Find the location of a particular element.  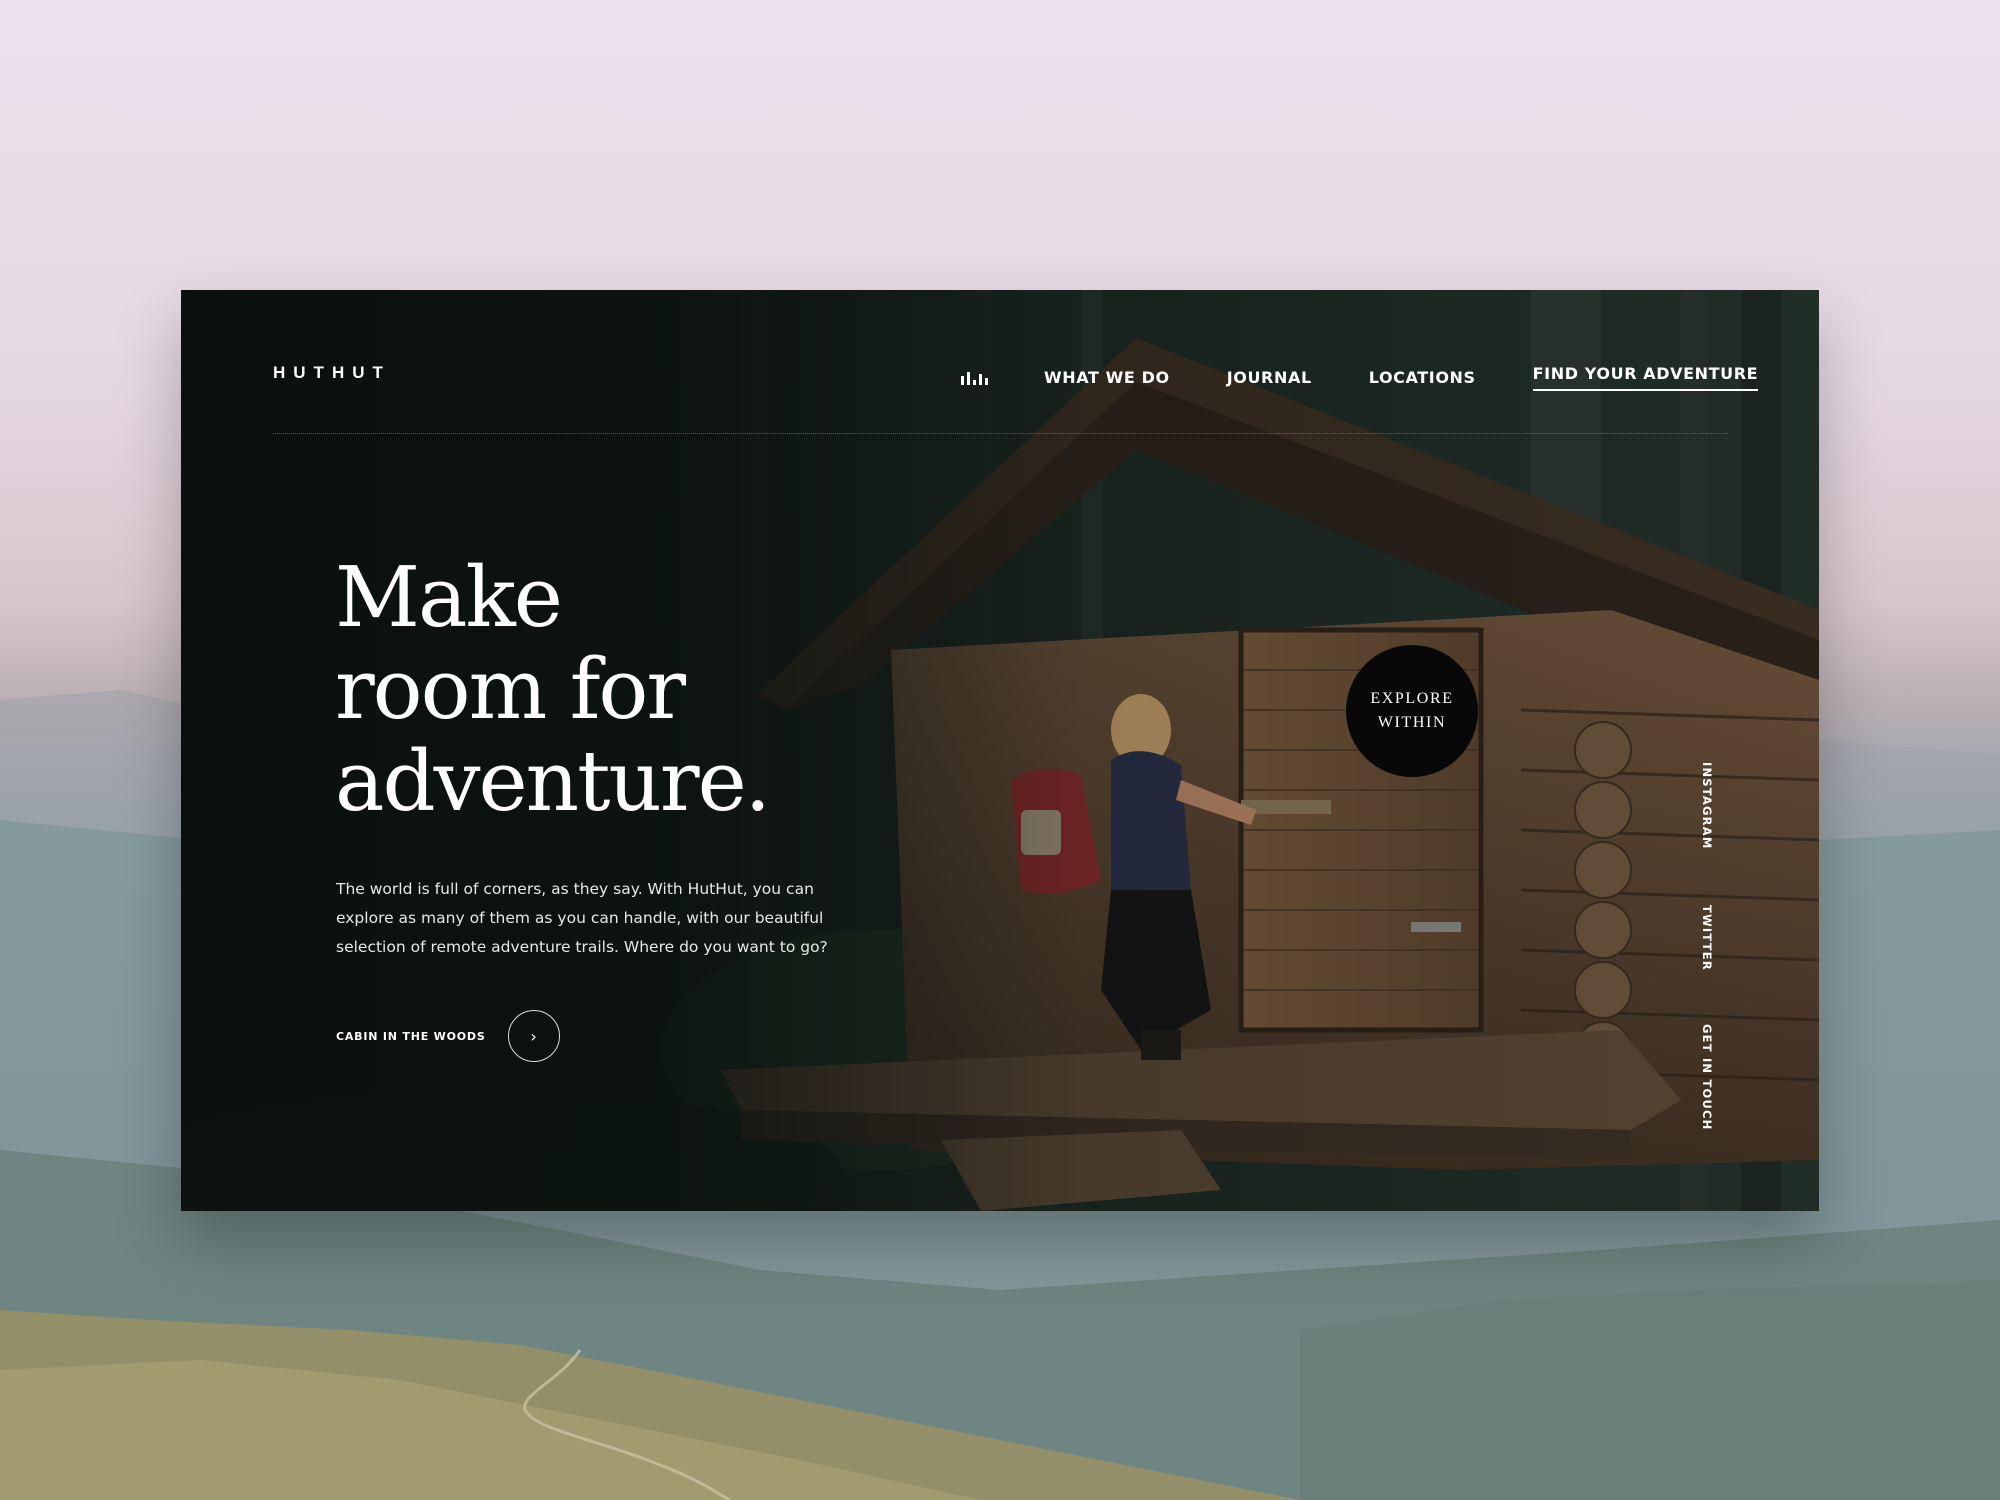

nav-locations: LOCATIONS is located at coordinates (1422, 377).